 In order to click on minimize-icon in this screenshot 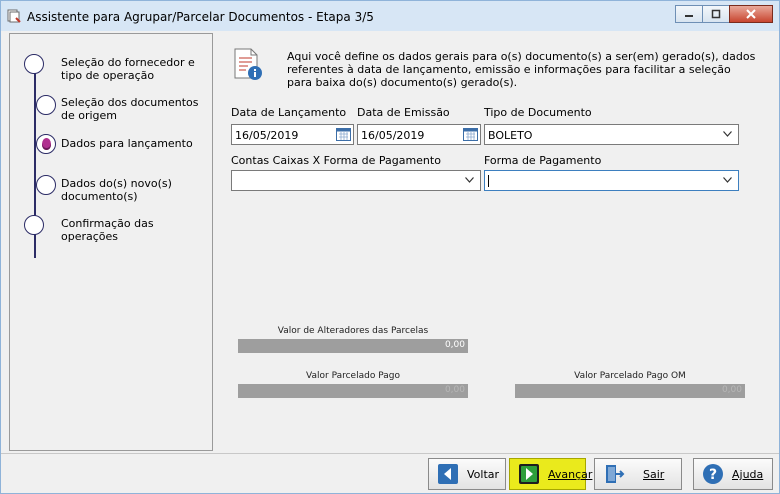, I will do `click(689, 16)`.